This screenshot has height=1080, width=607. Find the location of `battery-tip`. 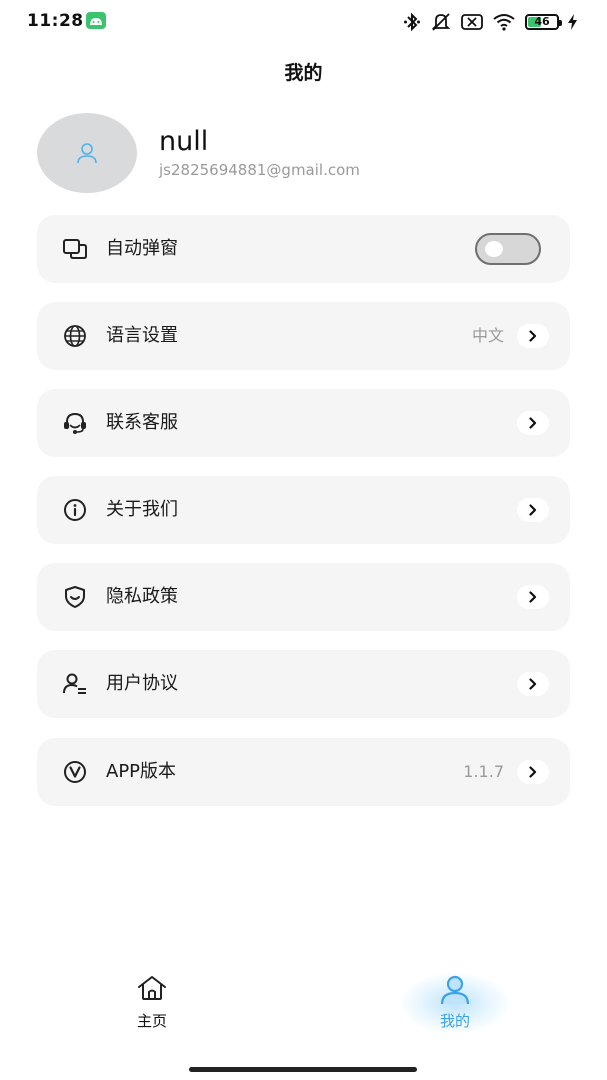

battery-tip is located at coordinates (560, 23).